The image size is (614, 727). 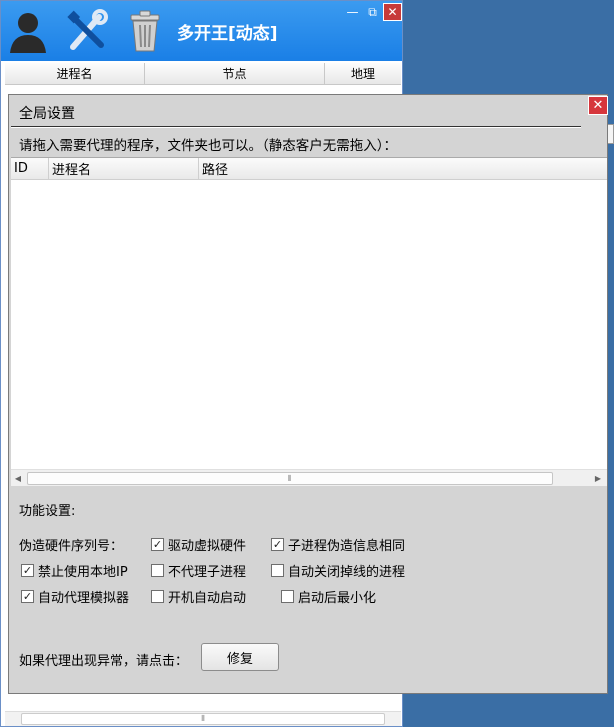 I want to click on feature-settings-label: 功能设置:, so click(x=47, y=511).